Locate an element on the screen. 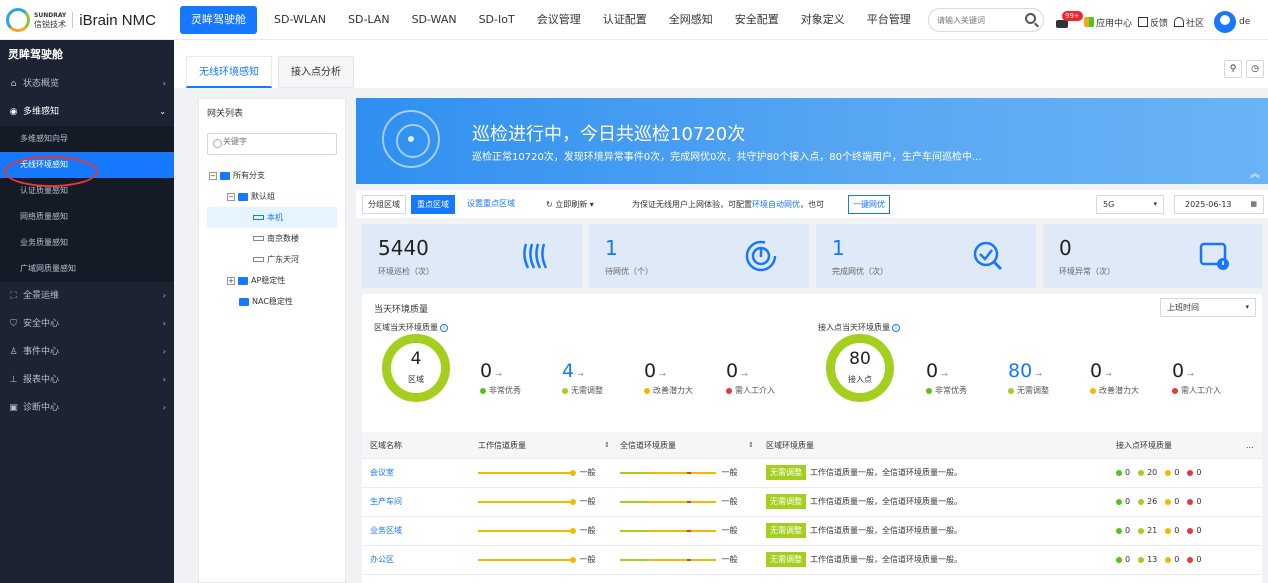 Image resolution: width=1268 pixels, height=583 pixels. group-area-button: 分组区域 is located at coordinates (384, 204).